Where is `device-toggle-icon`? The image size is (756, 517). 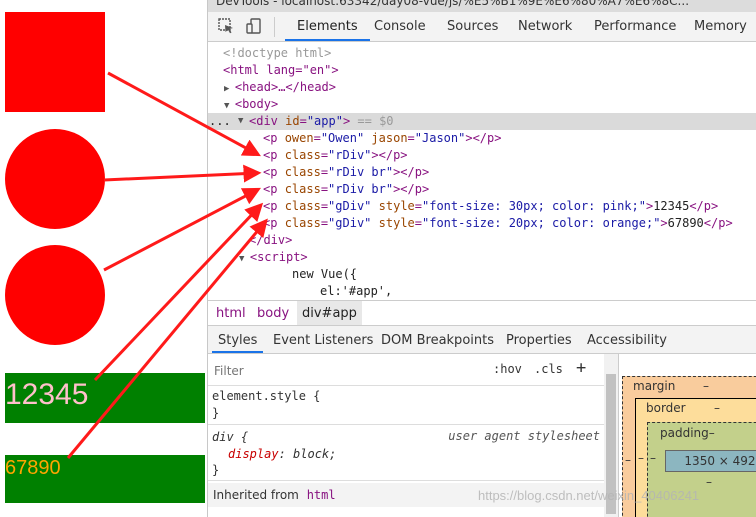
device-toggle-icon is located at coordinates (254, 26).